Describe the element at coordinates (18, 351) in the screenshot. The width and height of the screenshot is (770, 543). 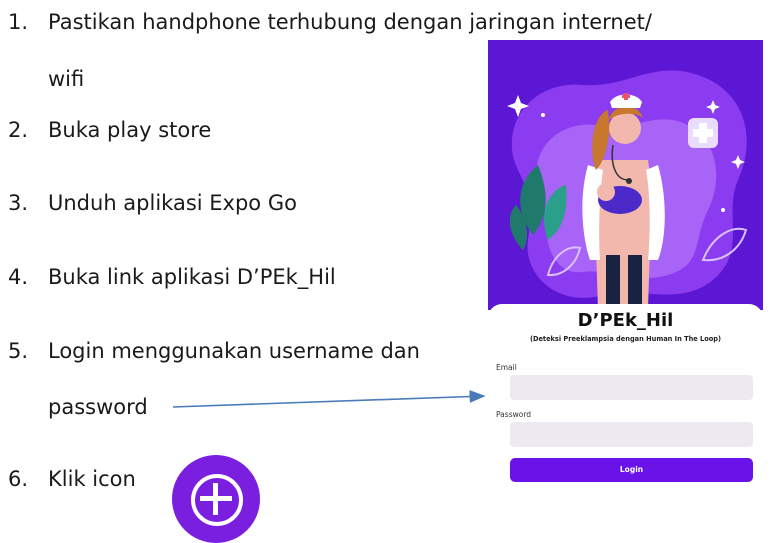
I see `step-number: 5.` at that location.